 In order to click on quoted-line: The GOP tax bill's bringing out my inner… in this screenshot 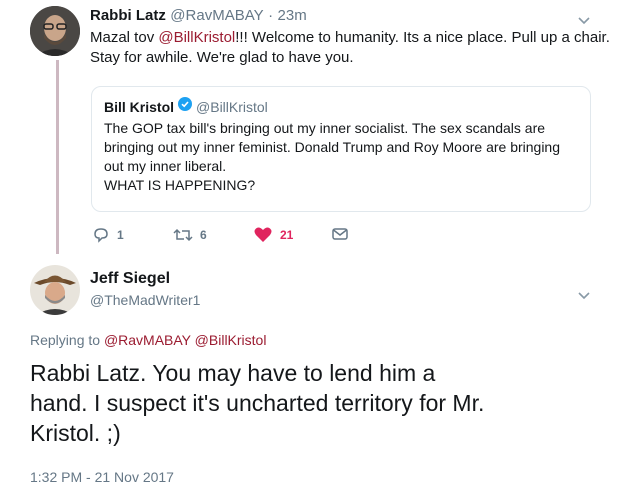, I will do `click(325, 128)`.